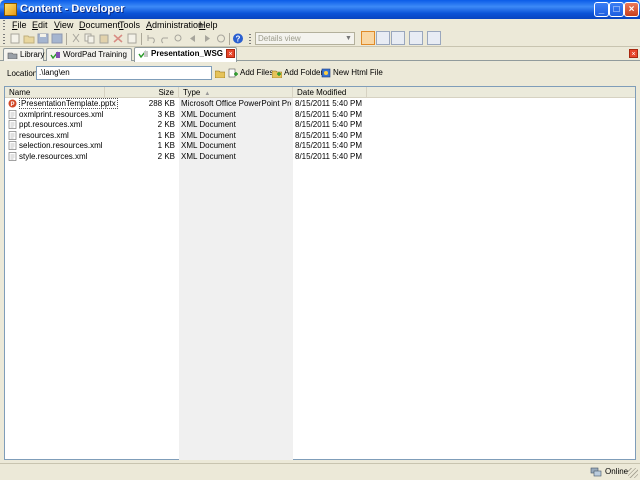 The image size is (640, 480). What do you see at coordinates (166, 114) in the screenshot?
I see `file-size: 3 KB` at bounding box center [166, 114].